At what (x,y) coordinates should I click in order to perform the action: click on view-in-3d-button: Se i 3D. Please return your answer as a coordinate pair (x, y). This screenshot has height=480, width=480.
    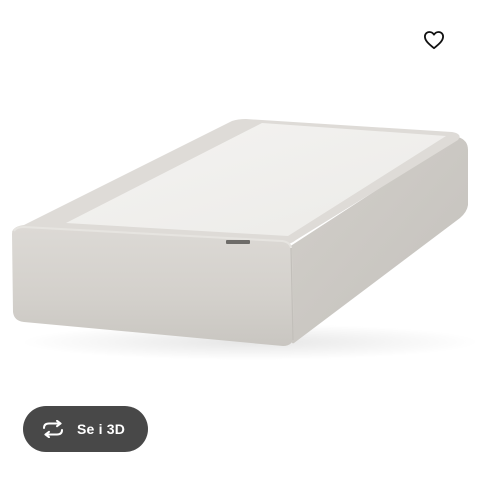
    Looking at the image, I should click on (85, 429).